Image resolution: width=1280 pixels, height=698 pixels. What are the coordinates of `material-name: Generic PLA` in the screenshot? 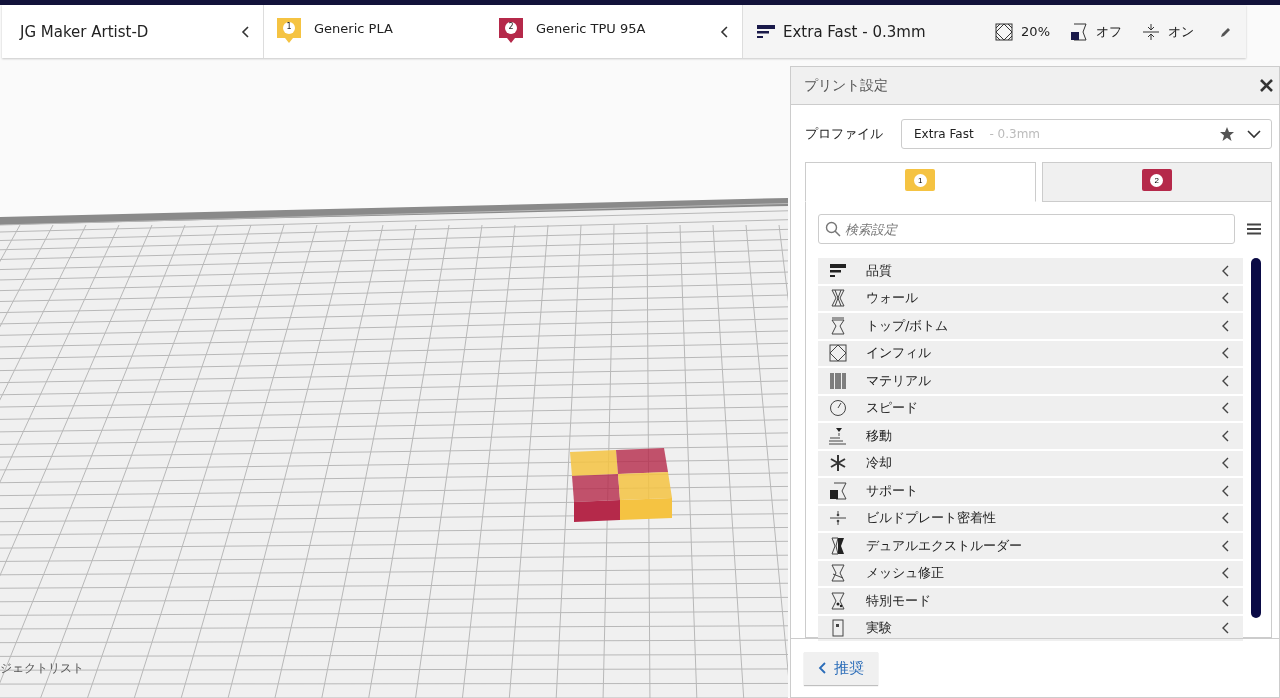 It's located at (353, 28).